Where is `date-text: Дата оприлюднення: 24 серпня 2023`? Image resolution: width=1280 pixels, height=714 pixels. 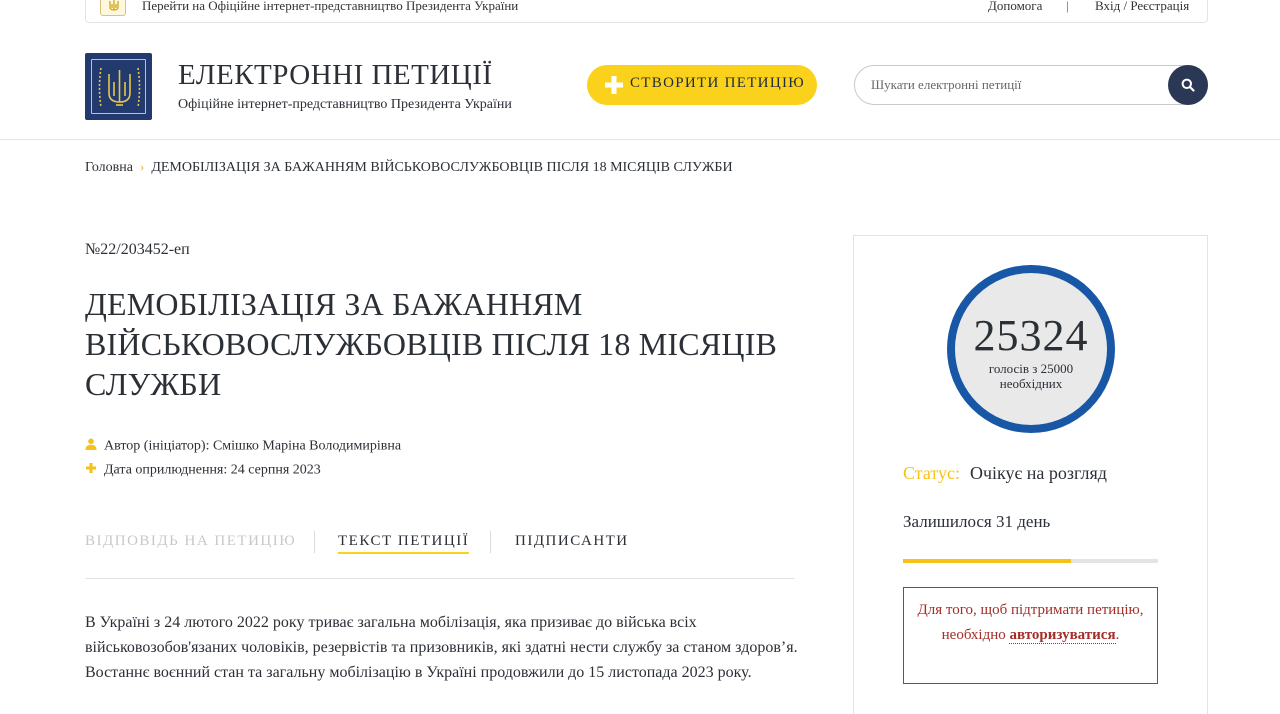
date-text: Дата оприлюднення: 24 серпня 2023 is located at coordinates (212, 470).